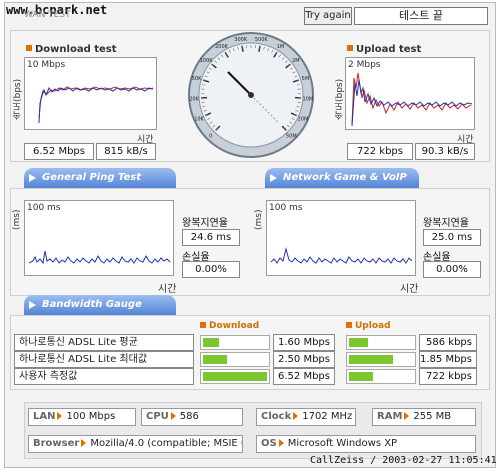  I want to click on gauge-tick-label: 200K, so click(222, 47).